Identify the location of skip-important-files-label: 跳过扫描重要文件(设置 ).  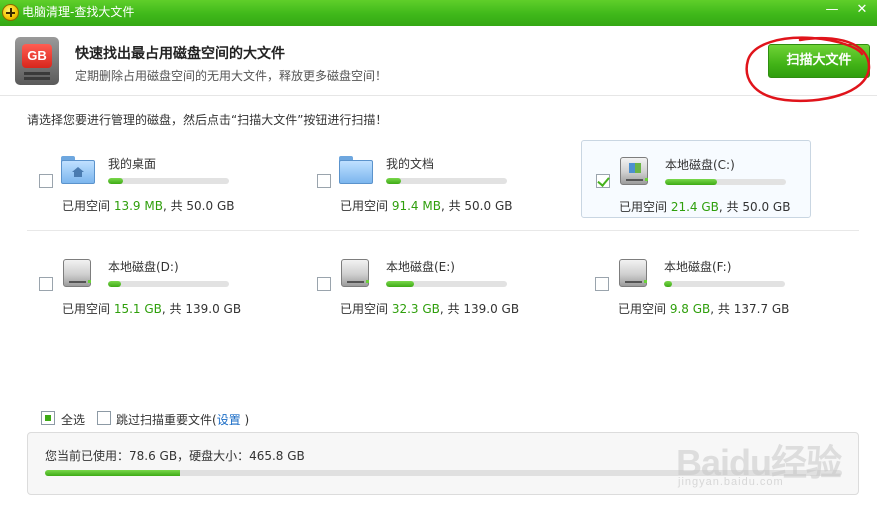
(182, 419).